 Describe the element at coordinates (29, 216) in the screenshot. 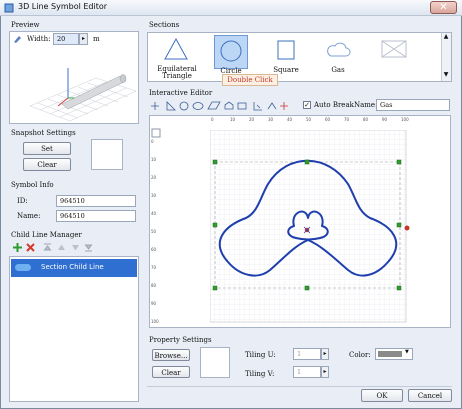

I see `name-label: Name:` at that location.